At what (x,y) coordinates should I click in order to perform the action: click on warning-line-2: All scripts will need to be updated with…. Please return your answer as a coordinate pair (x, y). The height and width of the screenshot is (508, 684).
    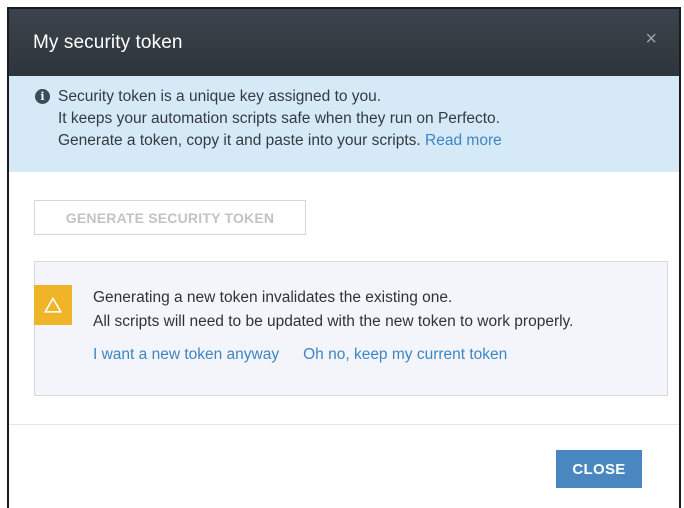
    Looking at the image, I should click on (333, 321).